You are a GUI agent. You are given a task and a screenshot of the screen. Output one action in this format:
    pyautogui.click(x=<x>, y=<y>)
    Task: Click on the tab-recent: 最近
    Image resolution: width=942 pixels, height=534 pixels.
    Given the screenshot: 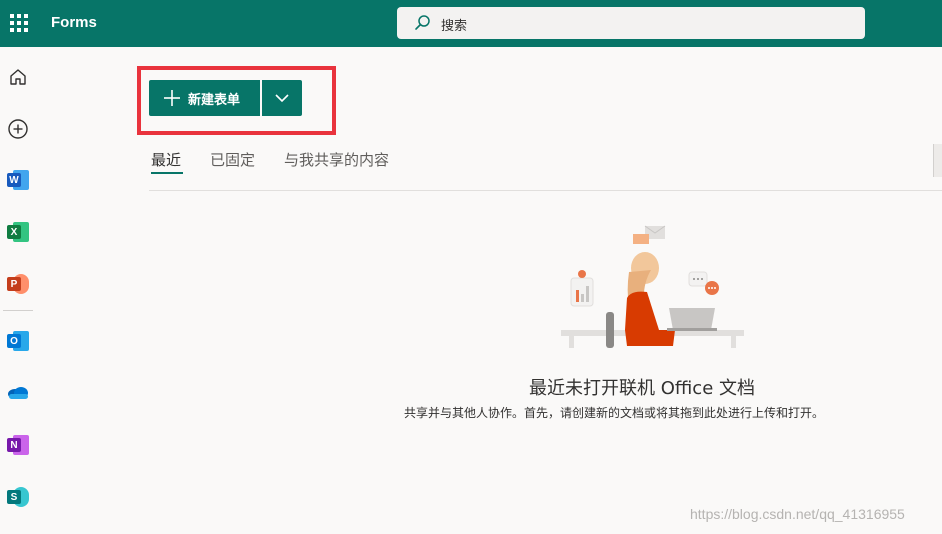 What is the action you would take?
    pyautogui.click(x=166, y=159)
    